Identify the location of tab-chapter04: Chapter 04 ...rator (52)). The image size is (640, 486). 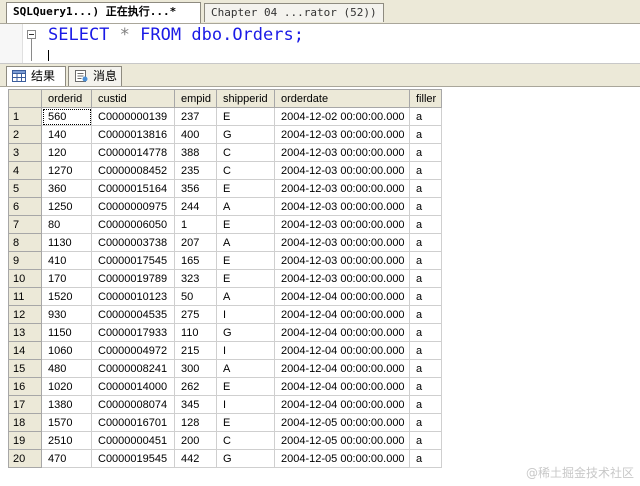
(294, 12).